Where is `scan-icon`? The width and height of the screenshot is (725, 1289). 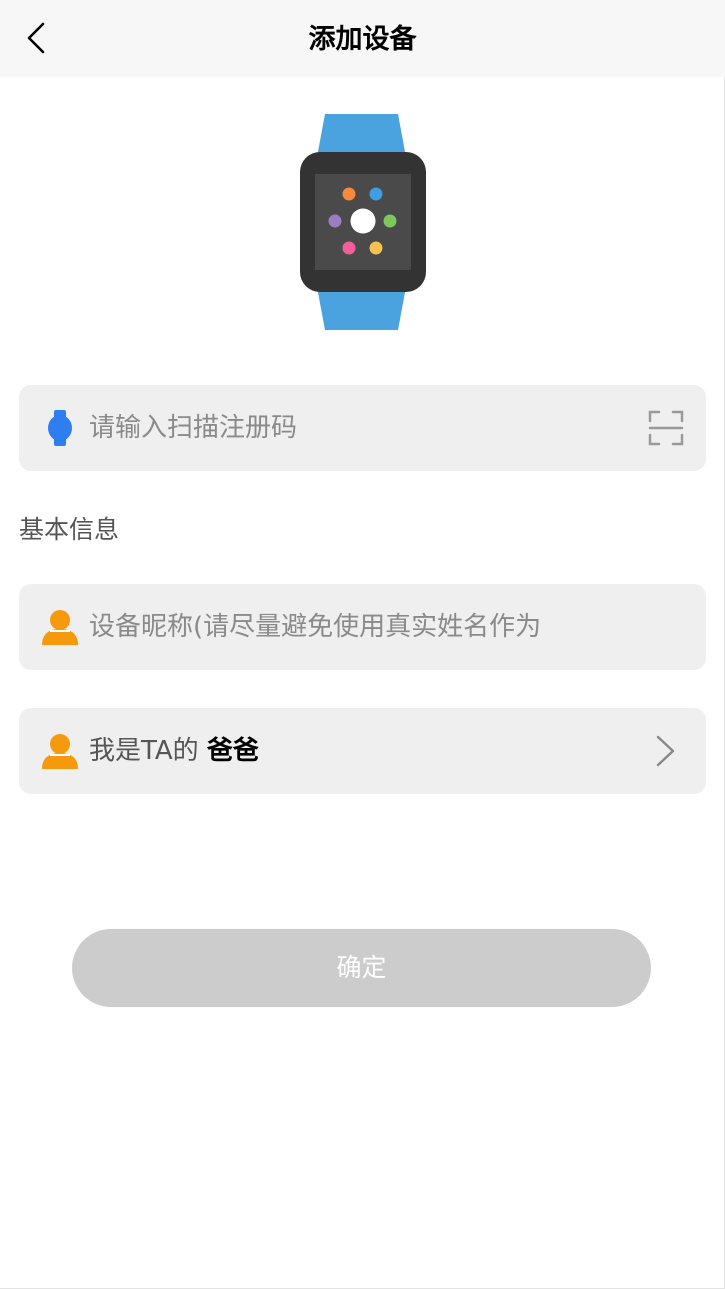 scan-icon is located at coordinates (666, 428).